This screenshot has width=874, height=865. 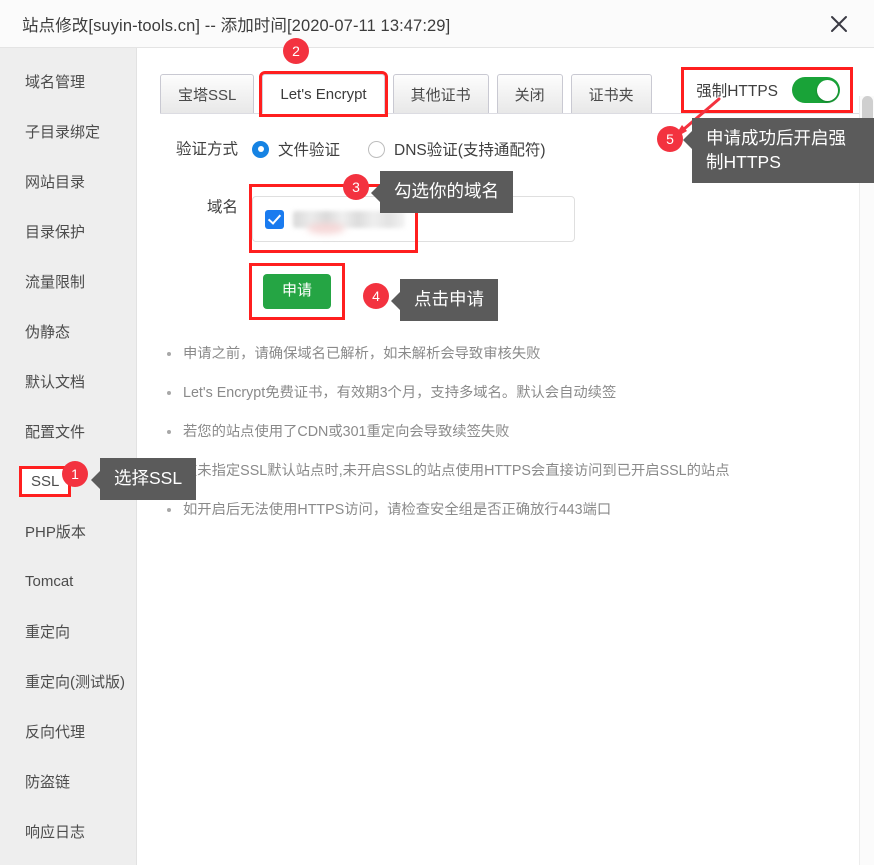 What do you see at coordinates (48, 782) in the screenshot?
I see `sidebar-item-label: 防盗链` at bounding box center [48, 782].